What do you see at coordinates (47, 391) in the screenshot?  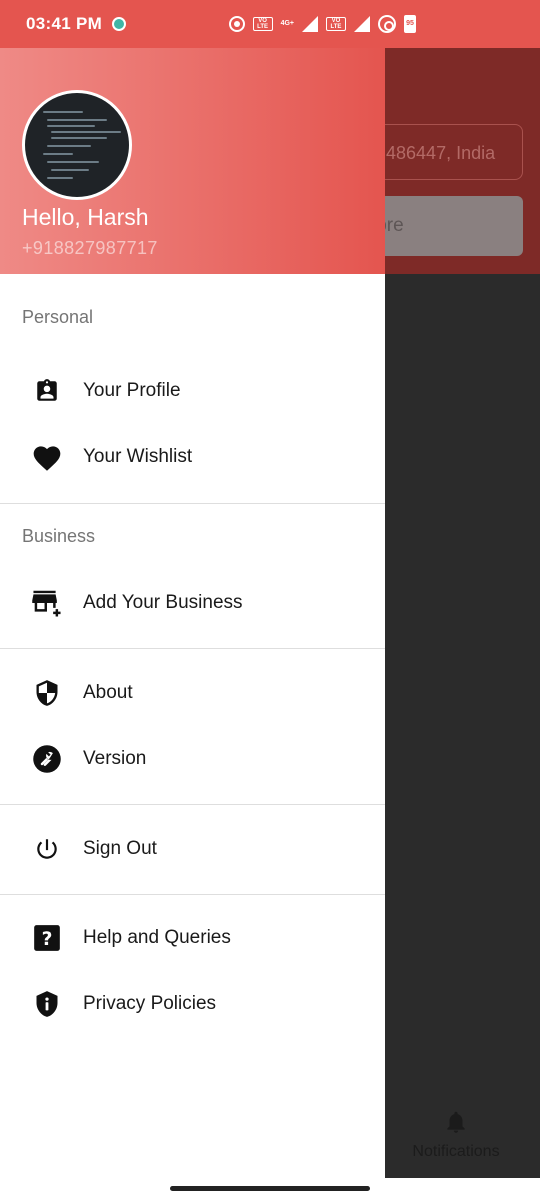 I see `badge-icon` at bounding box center [47, 391].